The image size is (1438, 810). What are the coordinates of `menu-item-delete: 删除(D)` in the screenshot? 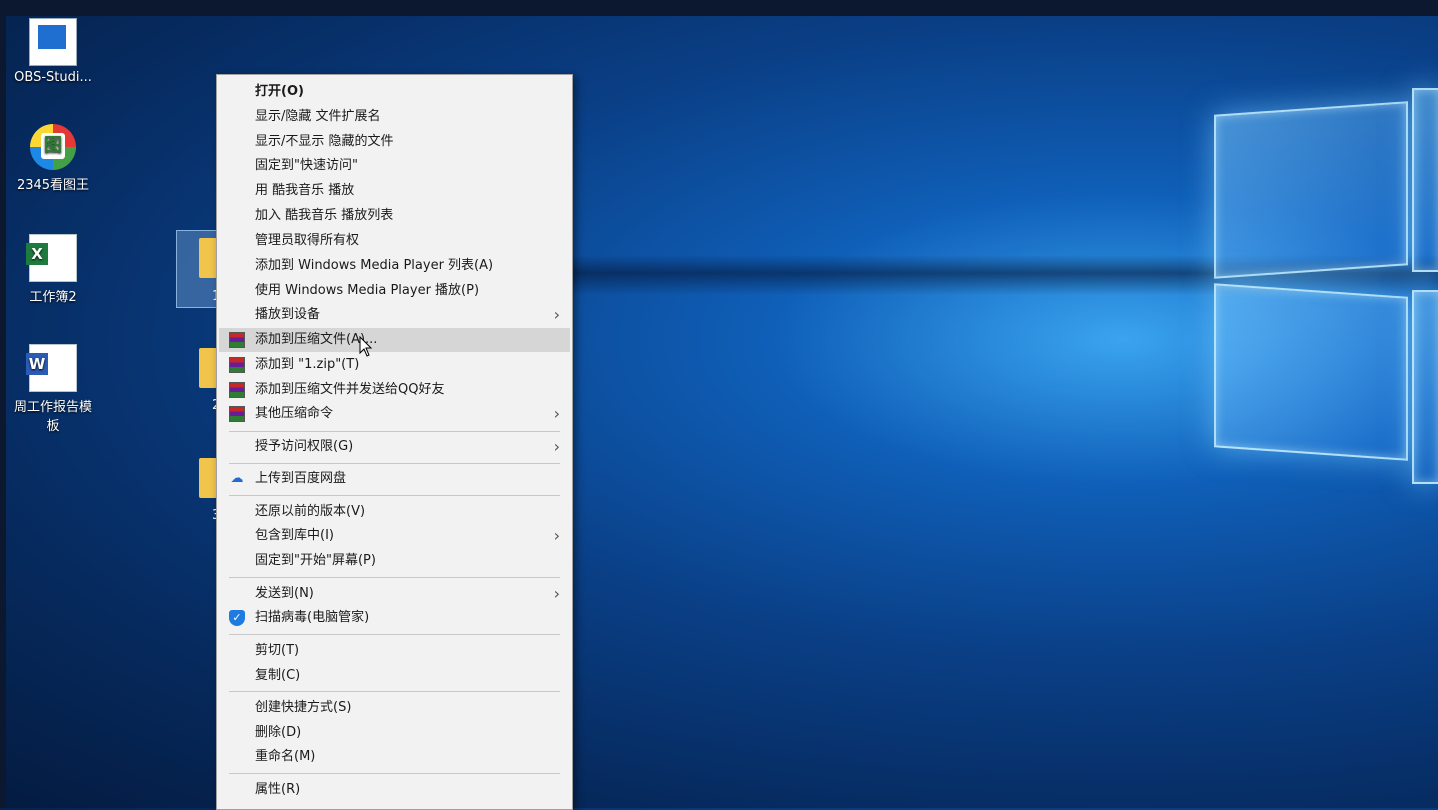 It's located at (394, 733).